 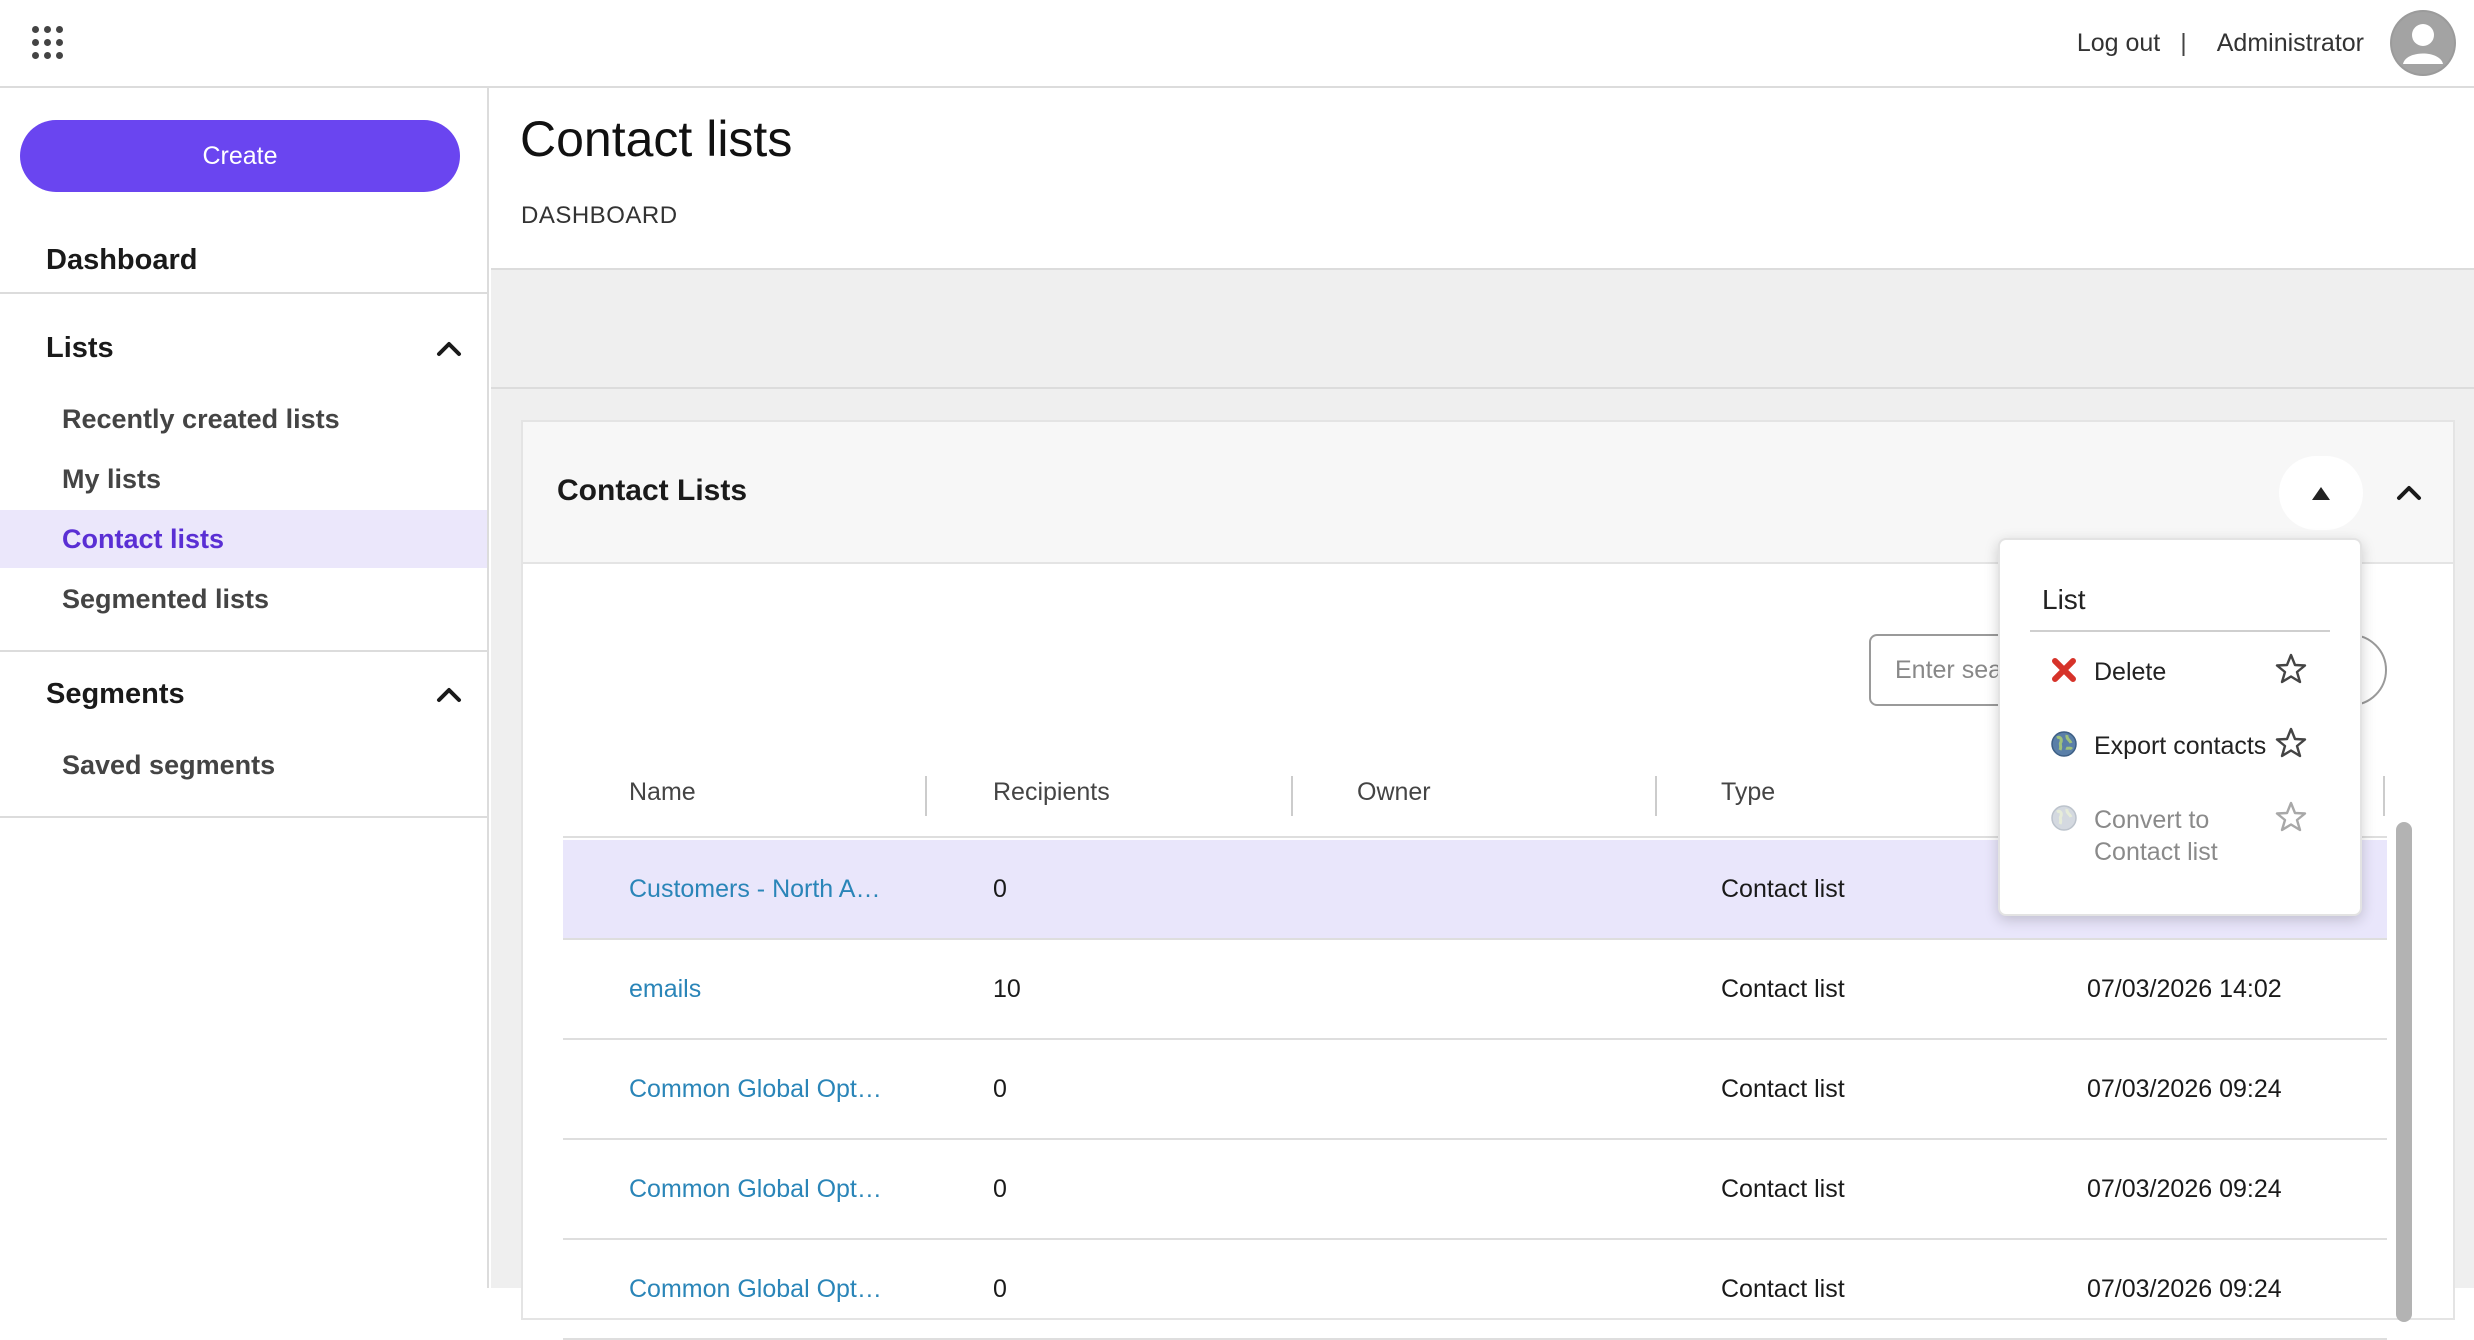 What do you see at coordinates (1482, 388) in the screenshot?
I see `toolbar-divider` at bounding box center [1482, 388].